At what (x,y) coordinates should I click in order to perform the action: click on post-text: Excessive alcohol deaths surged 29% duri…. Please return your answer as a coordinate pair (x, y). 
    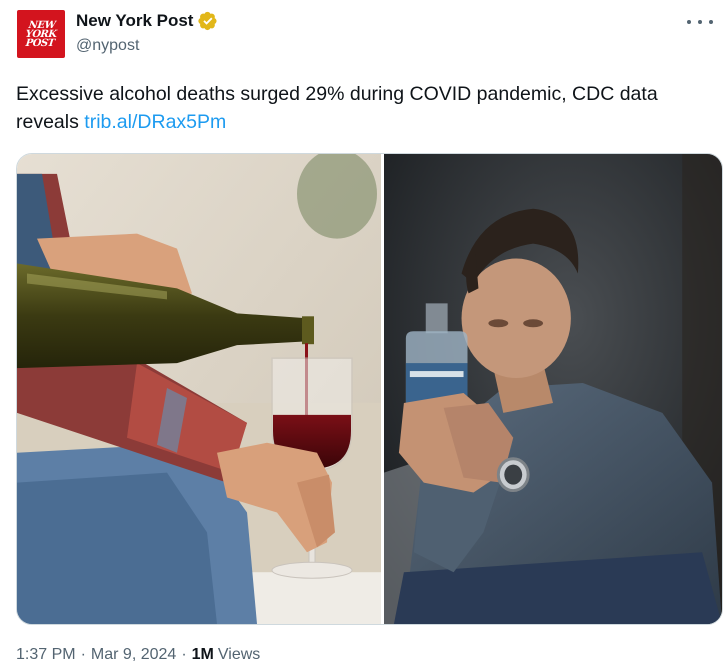
    Looking at the image, I should click on (371, 108).